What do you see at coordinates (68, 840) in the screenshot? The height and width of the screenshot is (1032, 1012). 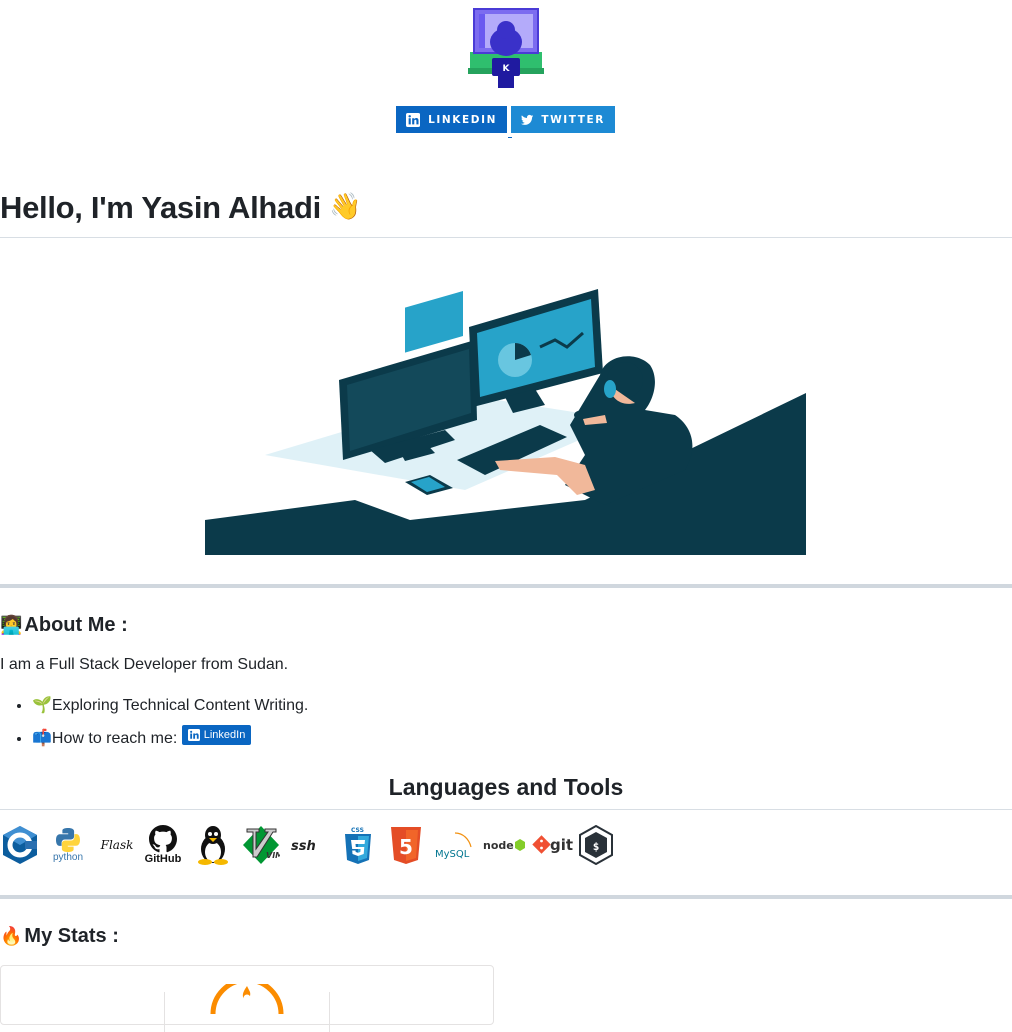 I see `python-icon` at bounding box center [68, 840].